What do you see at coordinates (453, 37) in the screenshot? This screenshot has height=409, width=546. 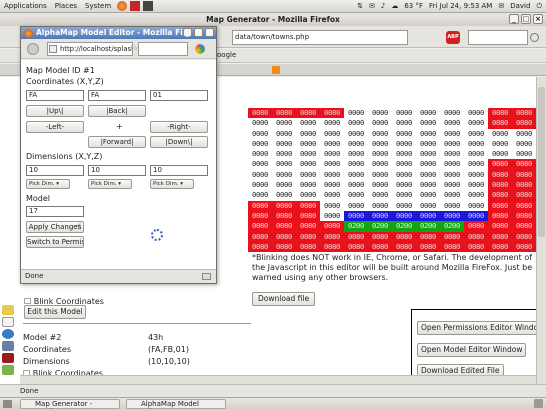 I see `adblock-icon: ABP` at bounding box center [453, 37].